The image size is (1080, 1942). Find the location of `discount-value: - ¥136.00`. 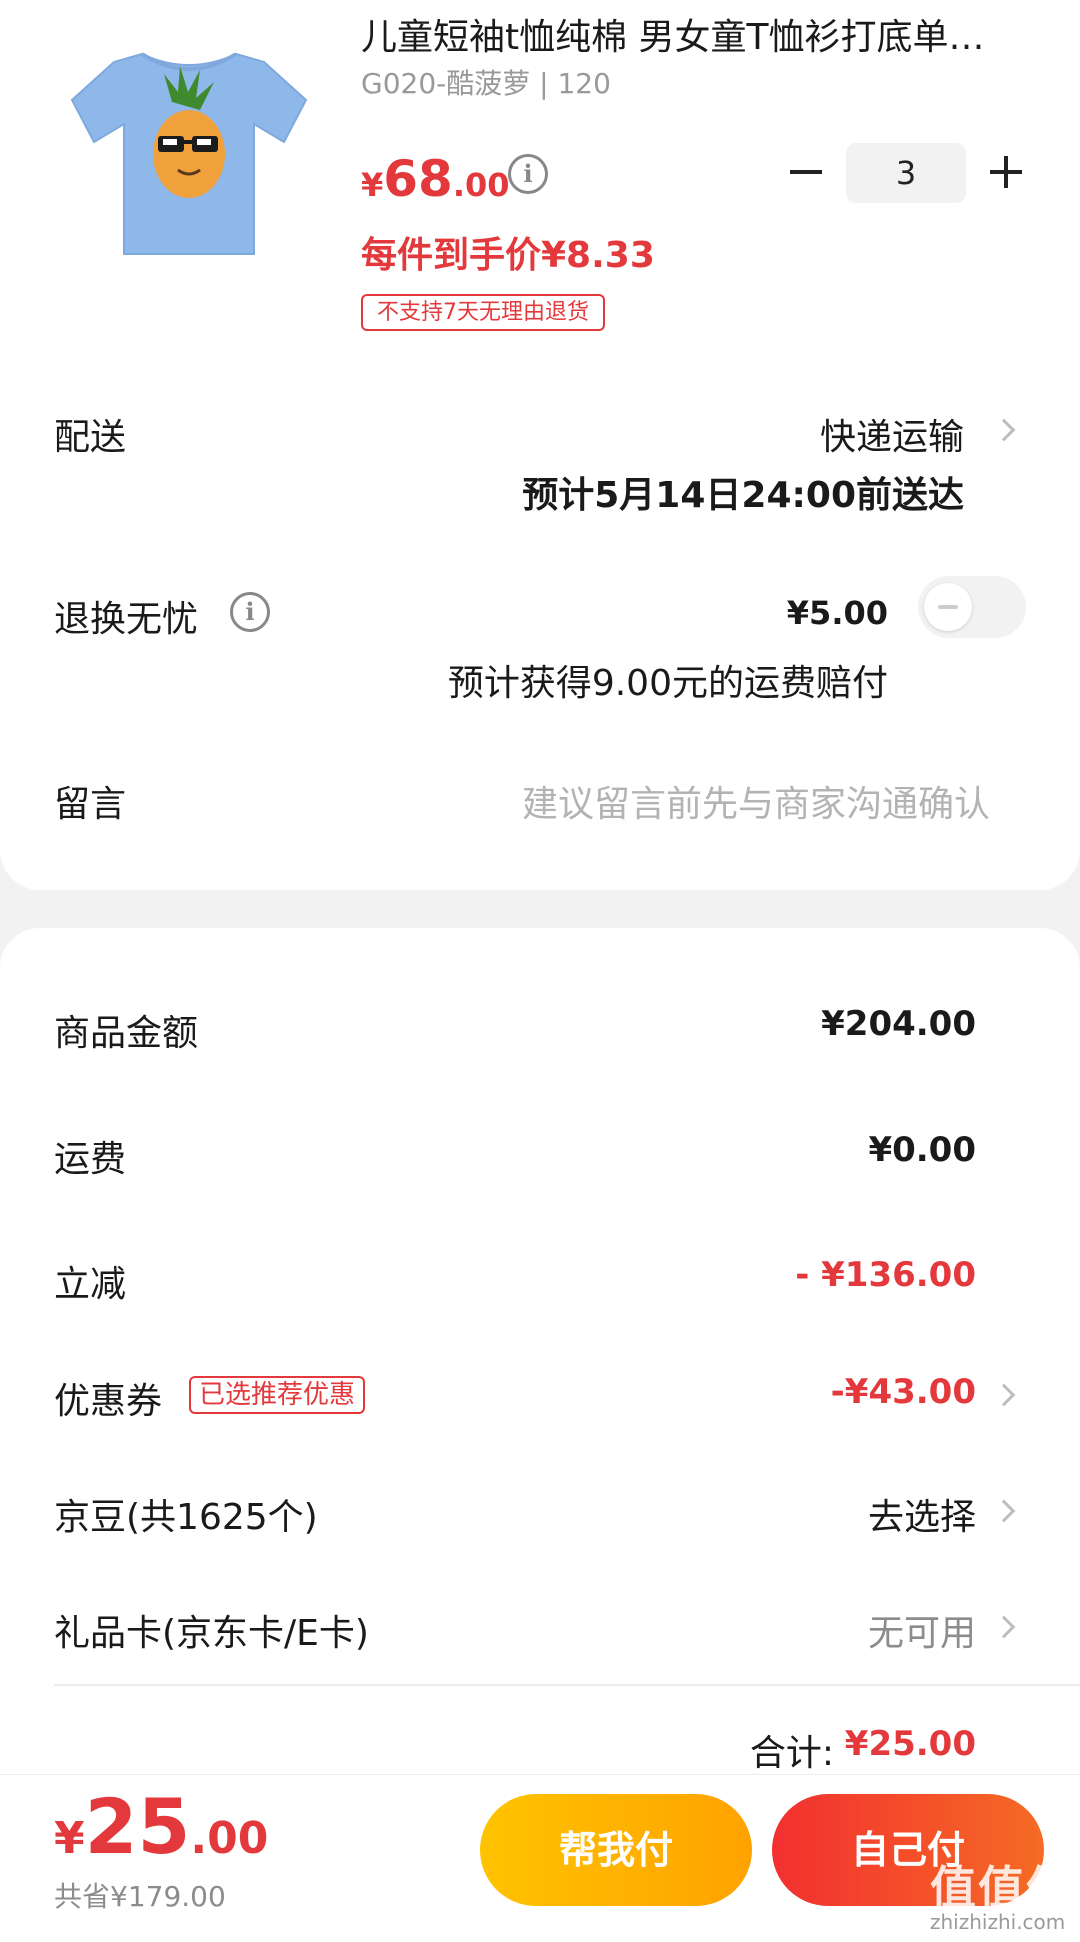

discount-value: - ¥136.00 is located at coordinates (885, 1275).